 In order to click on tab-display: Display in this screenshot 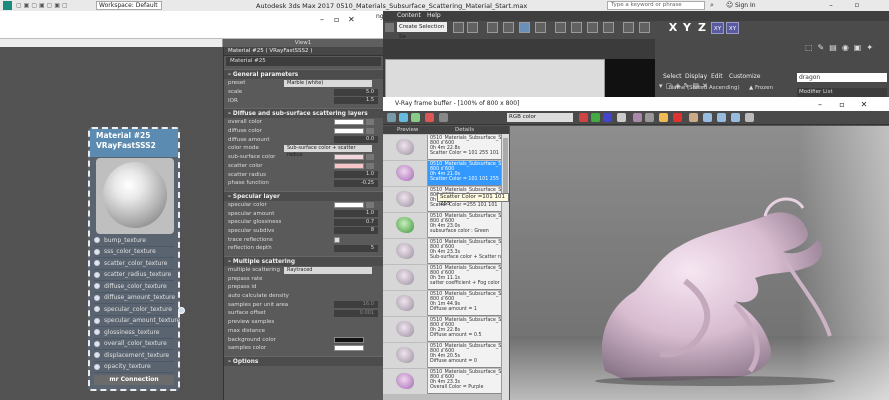, I will do `click(696, 76)`.